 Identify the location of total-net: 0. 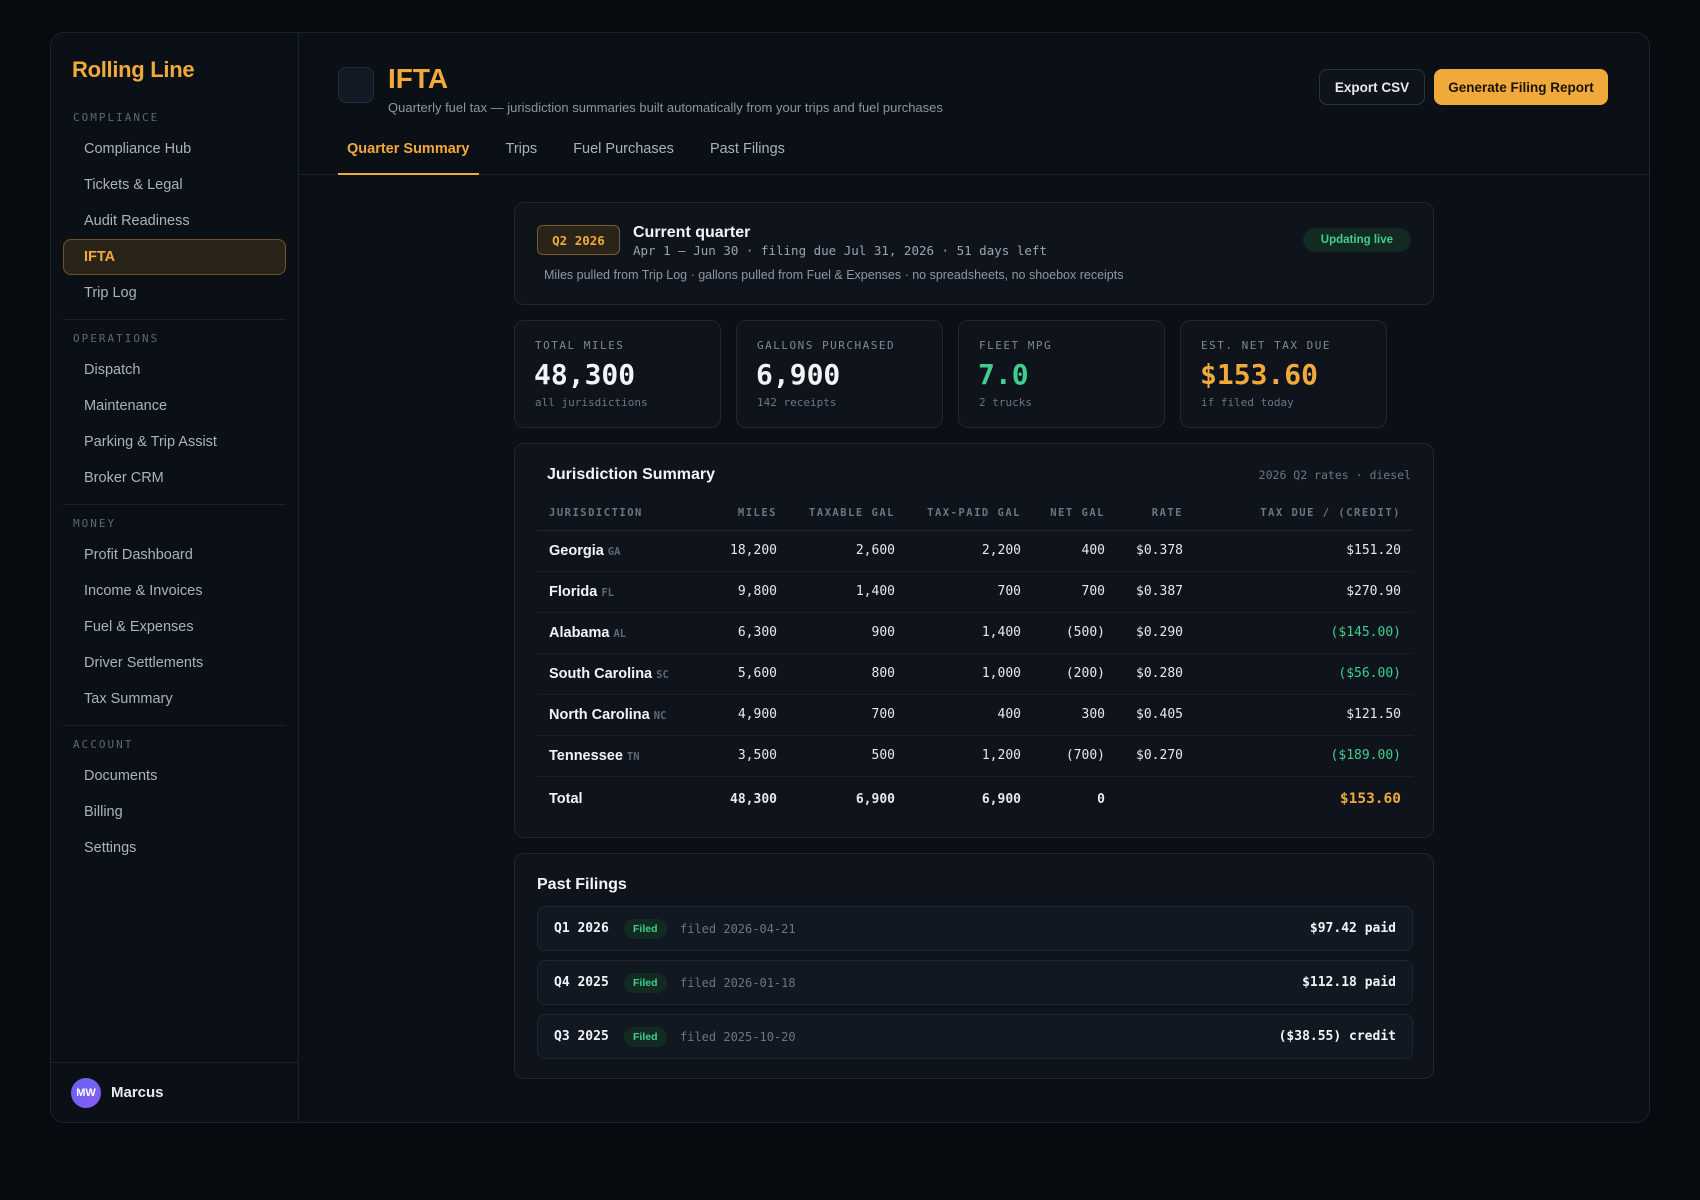
(1063, 798).